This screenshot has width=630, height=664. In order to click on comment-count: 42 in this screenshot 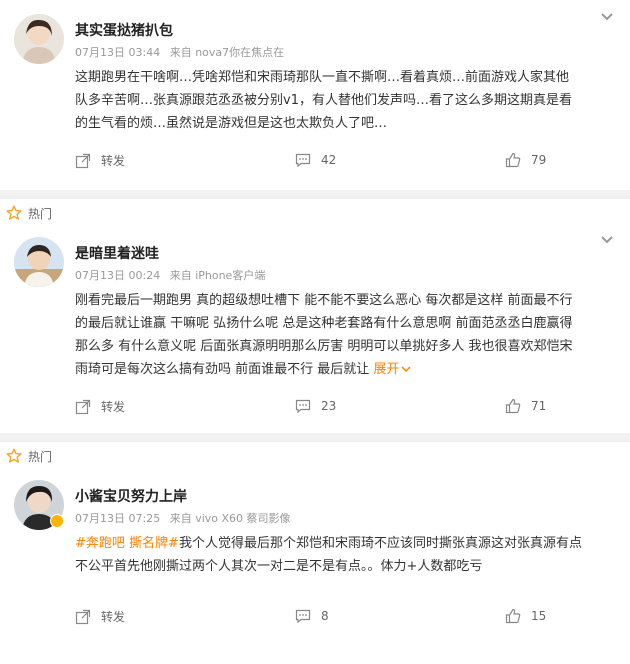, I will do `click(329, 160)`.